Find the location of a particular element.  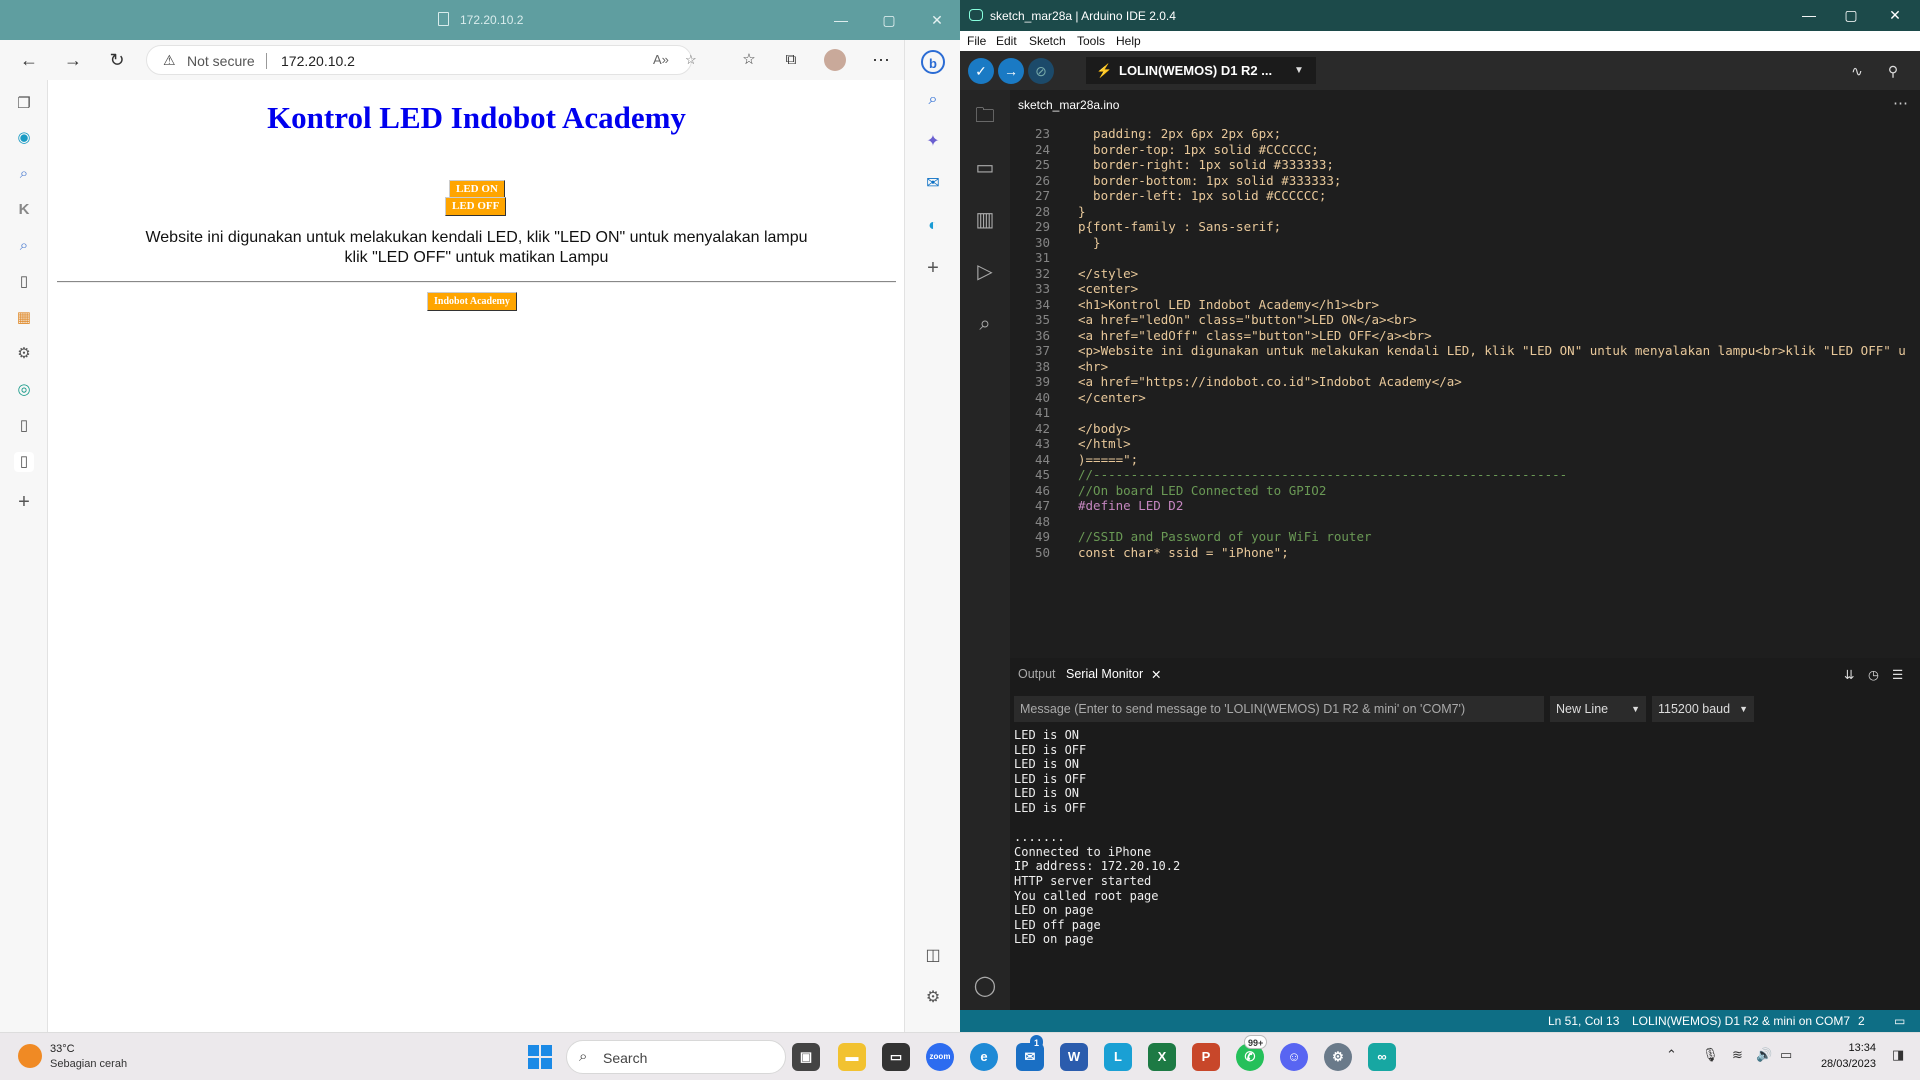

menu-help: Help is located at coordinates (1128, 41).